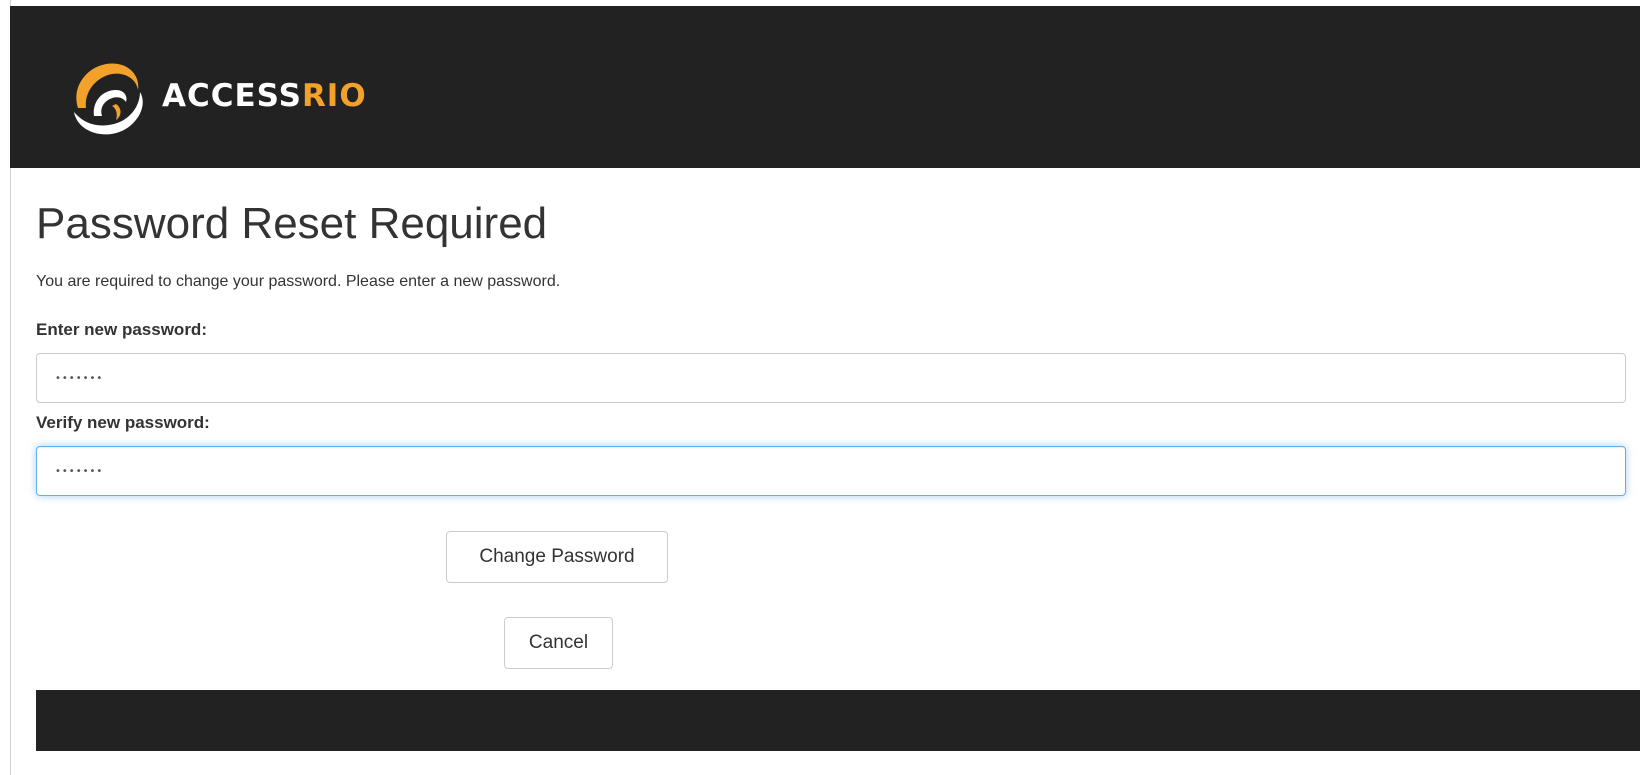  What do you see at coordinates (121, 329) in the screenshot?
I see `new-password-label: Enter new password:` at bounding box center [121, 329].